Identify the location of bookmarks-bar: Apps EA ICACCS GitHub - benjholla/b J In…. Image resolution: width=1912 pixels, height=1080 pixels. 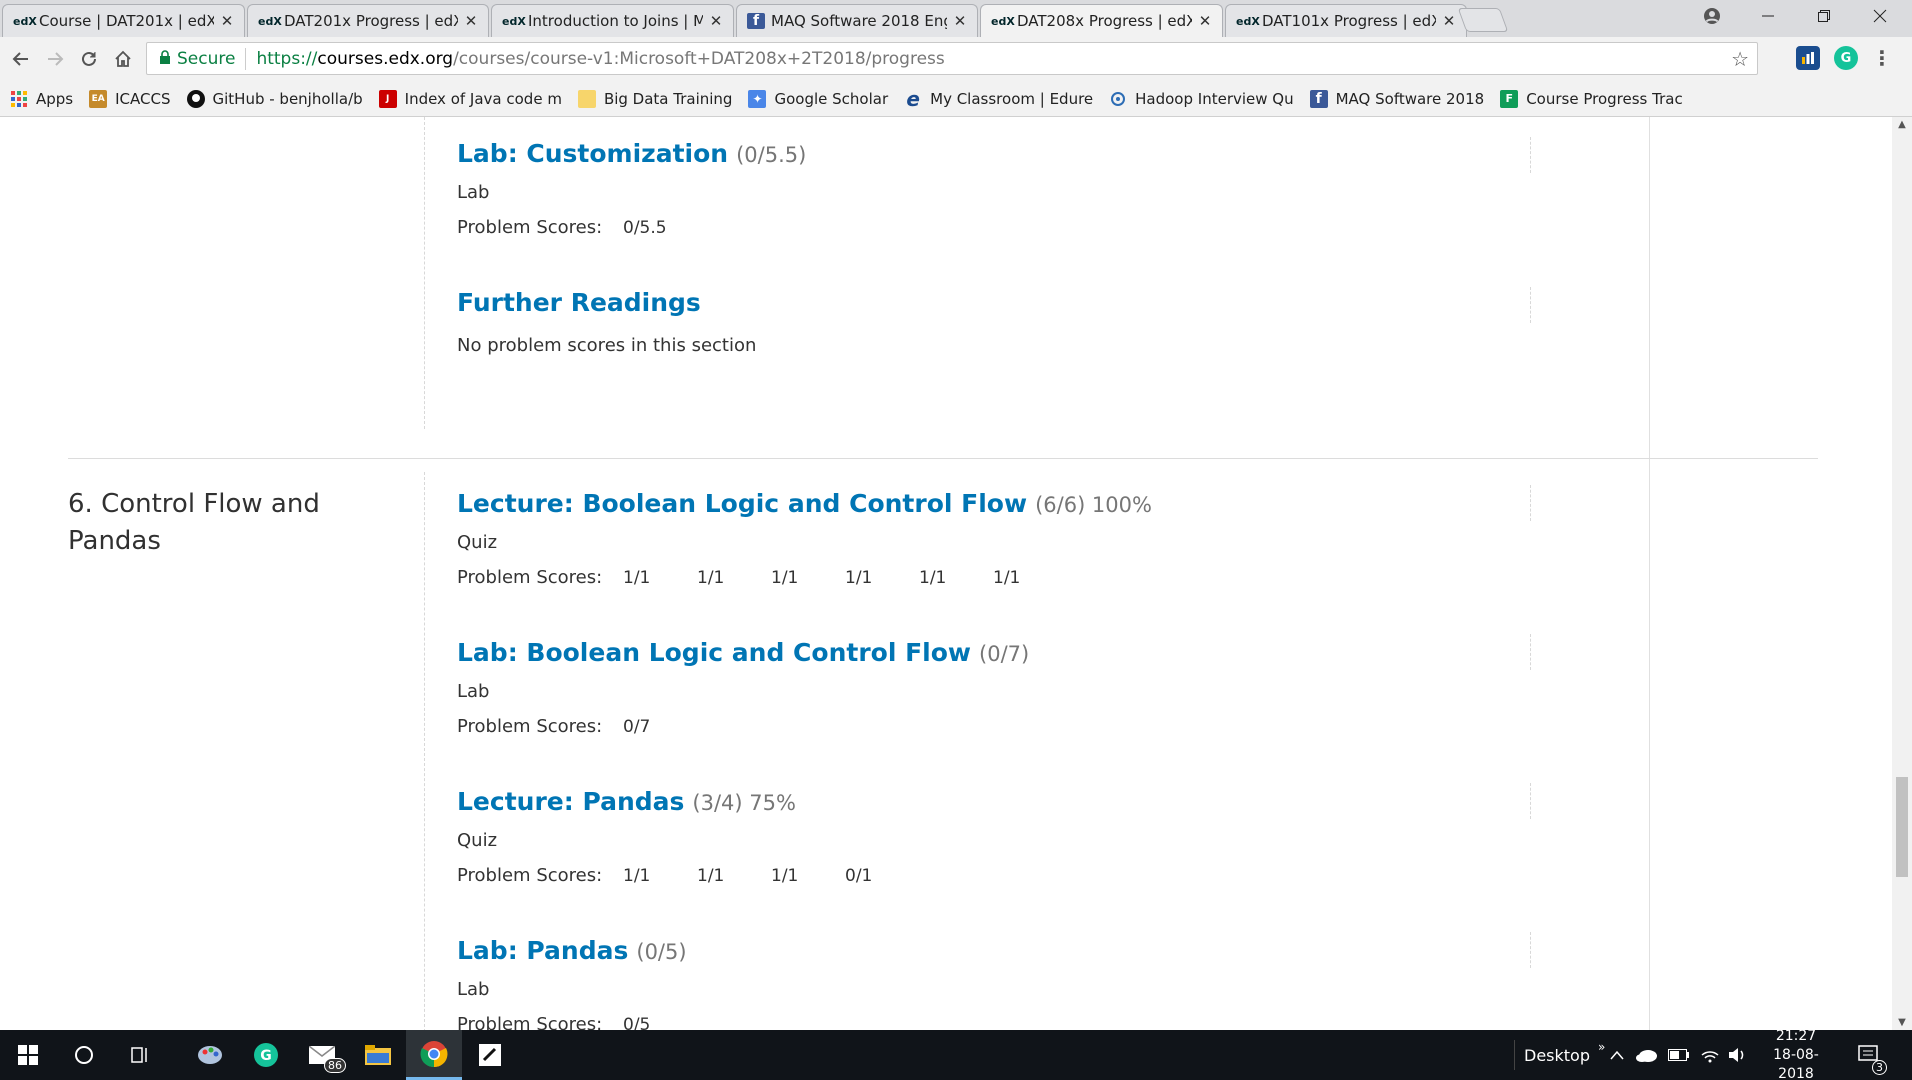
(956, 99).